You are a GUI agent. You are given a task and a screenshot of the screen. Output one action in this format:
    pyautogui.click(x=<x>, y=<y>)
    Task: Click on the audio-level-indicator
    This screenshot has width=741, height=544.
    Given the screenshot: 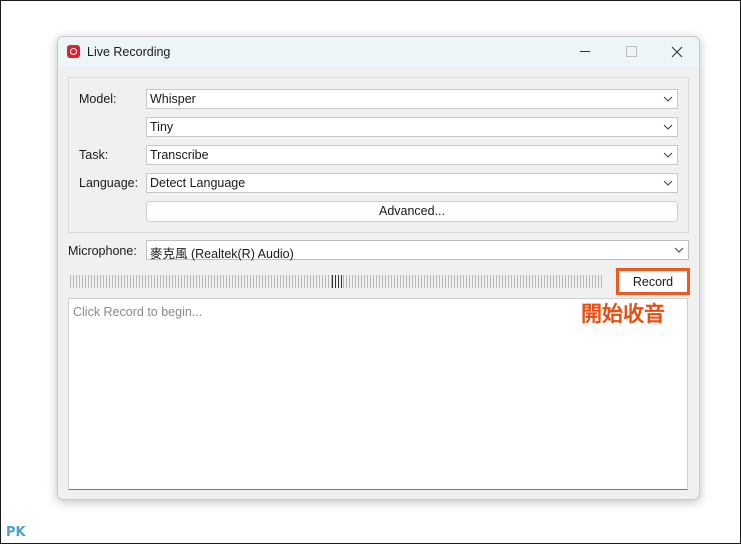 What is the action you would take?
    pyautogui.click(x=337, y=281)
    